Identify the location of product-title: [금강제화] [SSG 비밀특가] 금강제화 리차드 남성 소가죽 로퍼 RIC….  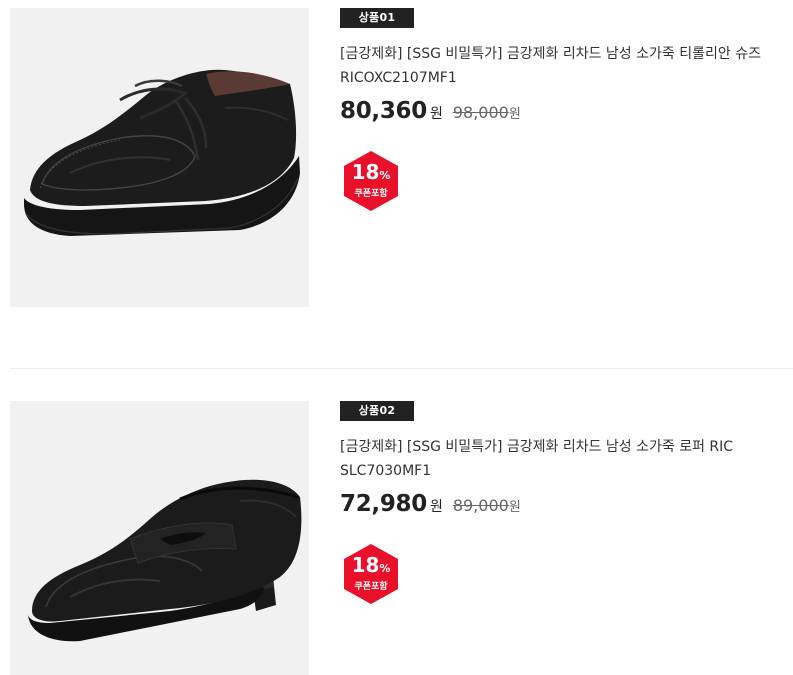
(560, 459).